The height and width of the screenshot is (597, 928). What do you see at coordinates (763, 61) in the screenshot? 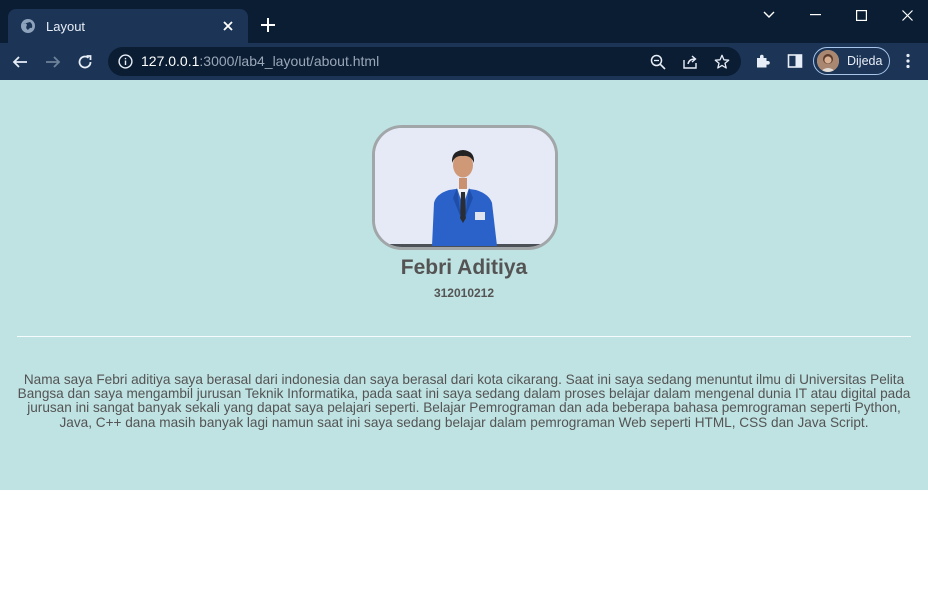
I see `extensions-icon` at bounding box center [763, 61].